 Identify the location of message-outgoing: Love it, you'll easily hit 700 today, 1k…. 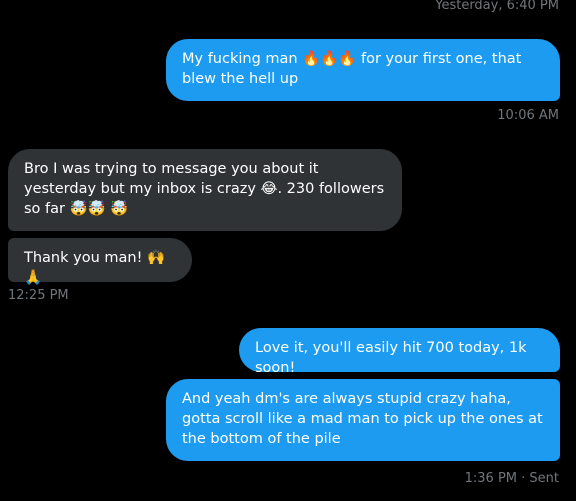
(399, 352).